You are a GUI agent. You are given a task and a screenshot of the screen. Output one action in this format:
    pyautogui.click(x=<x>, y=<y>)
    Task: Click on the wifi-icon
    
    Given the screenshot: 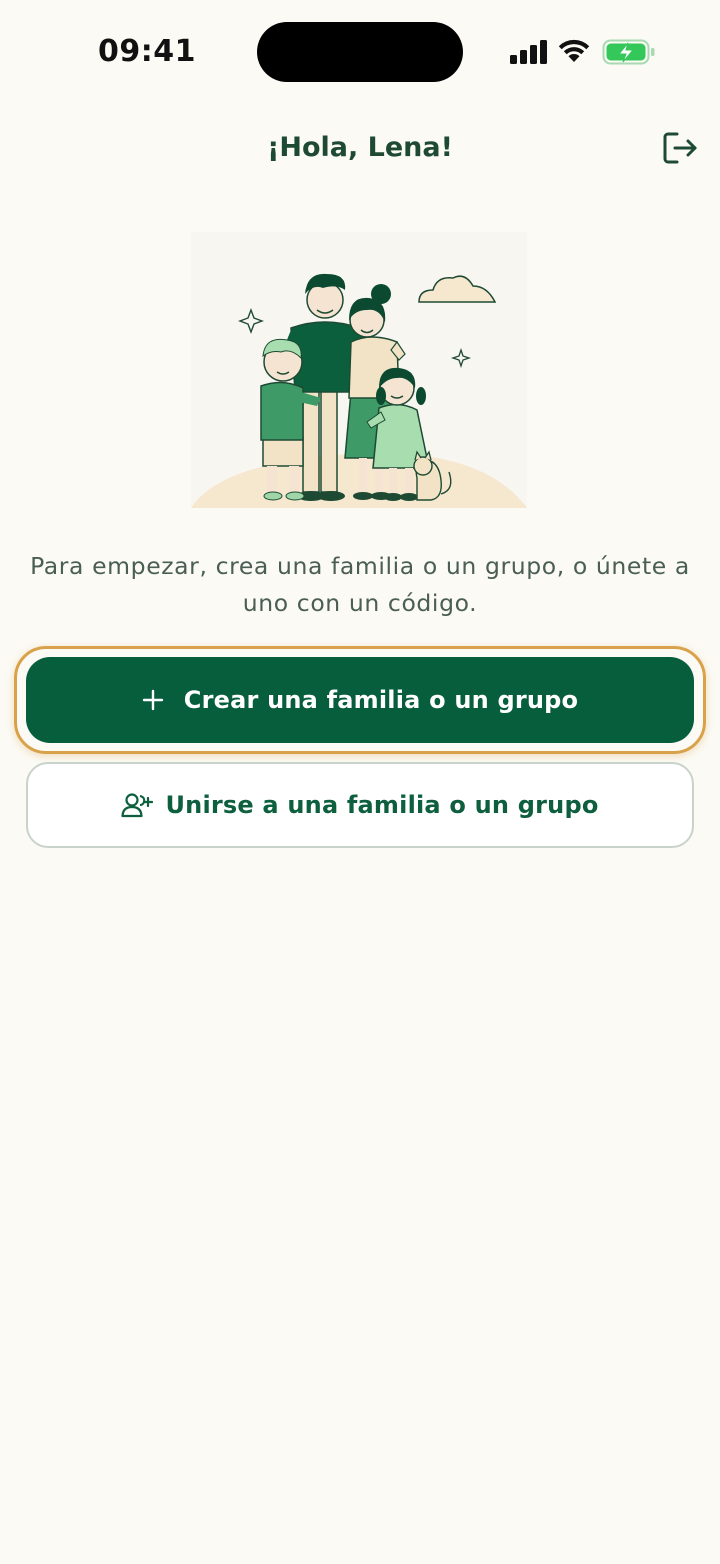 What is the action you would take?
    pyautogui.click(x=574, y=50)
    